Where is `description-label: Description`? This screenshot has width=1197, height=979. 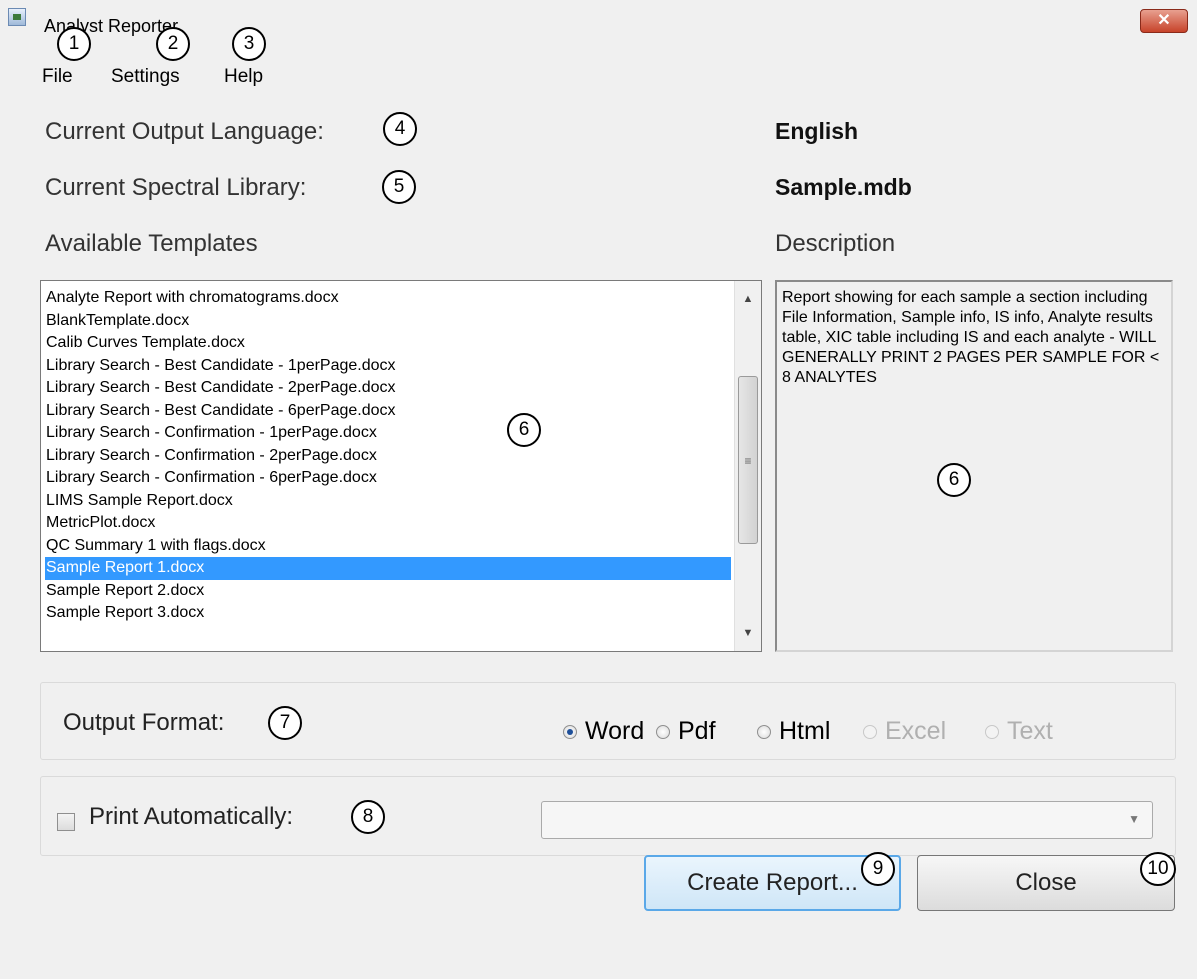 description-label: Description is located at coordinates (835, 243).